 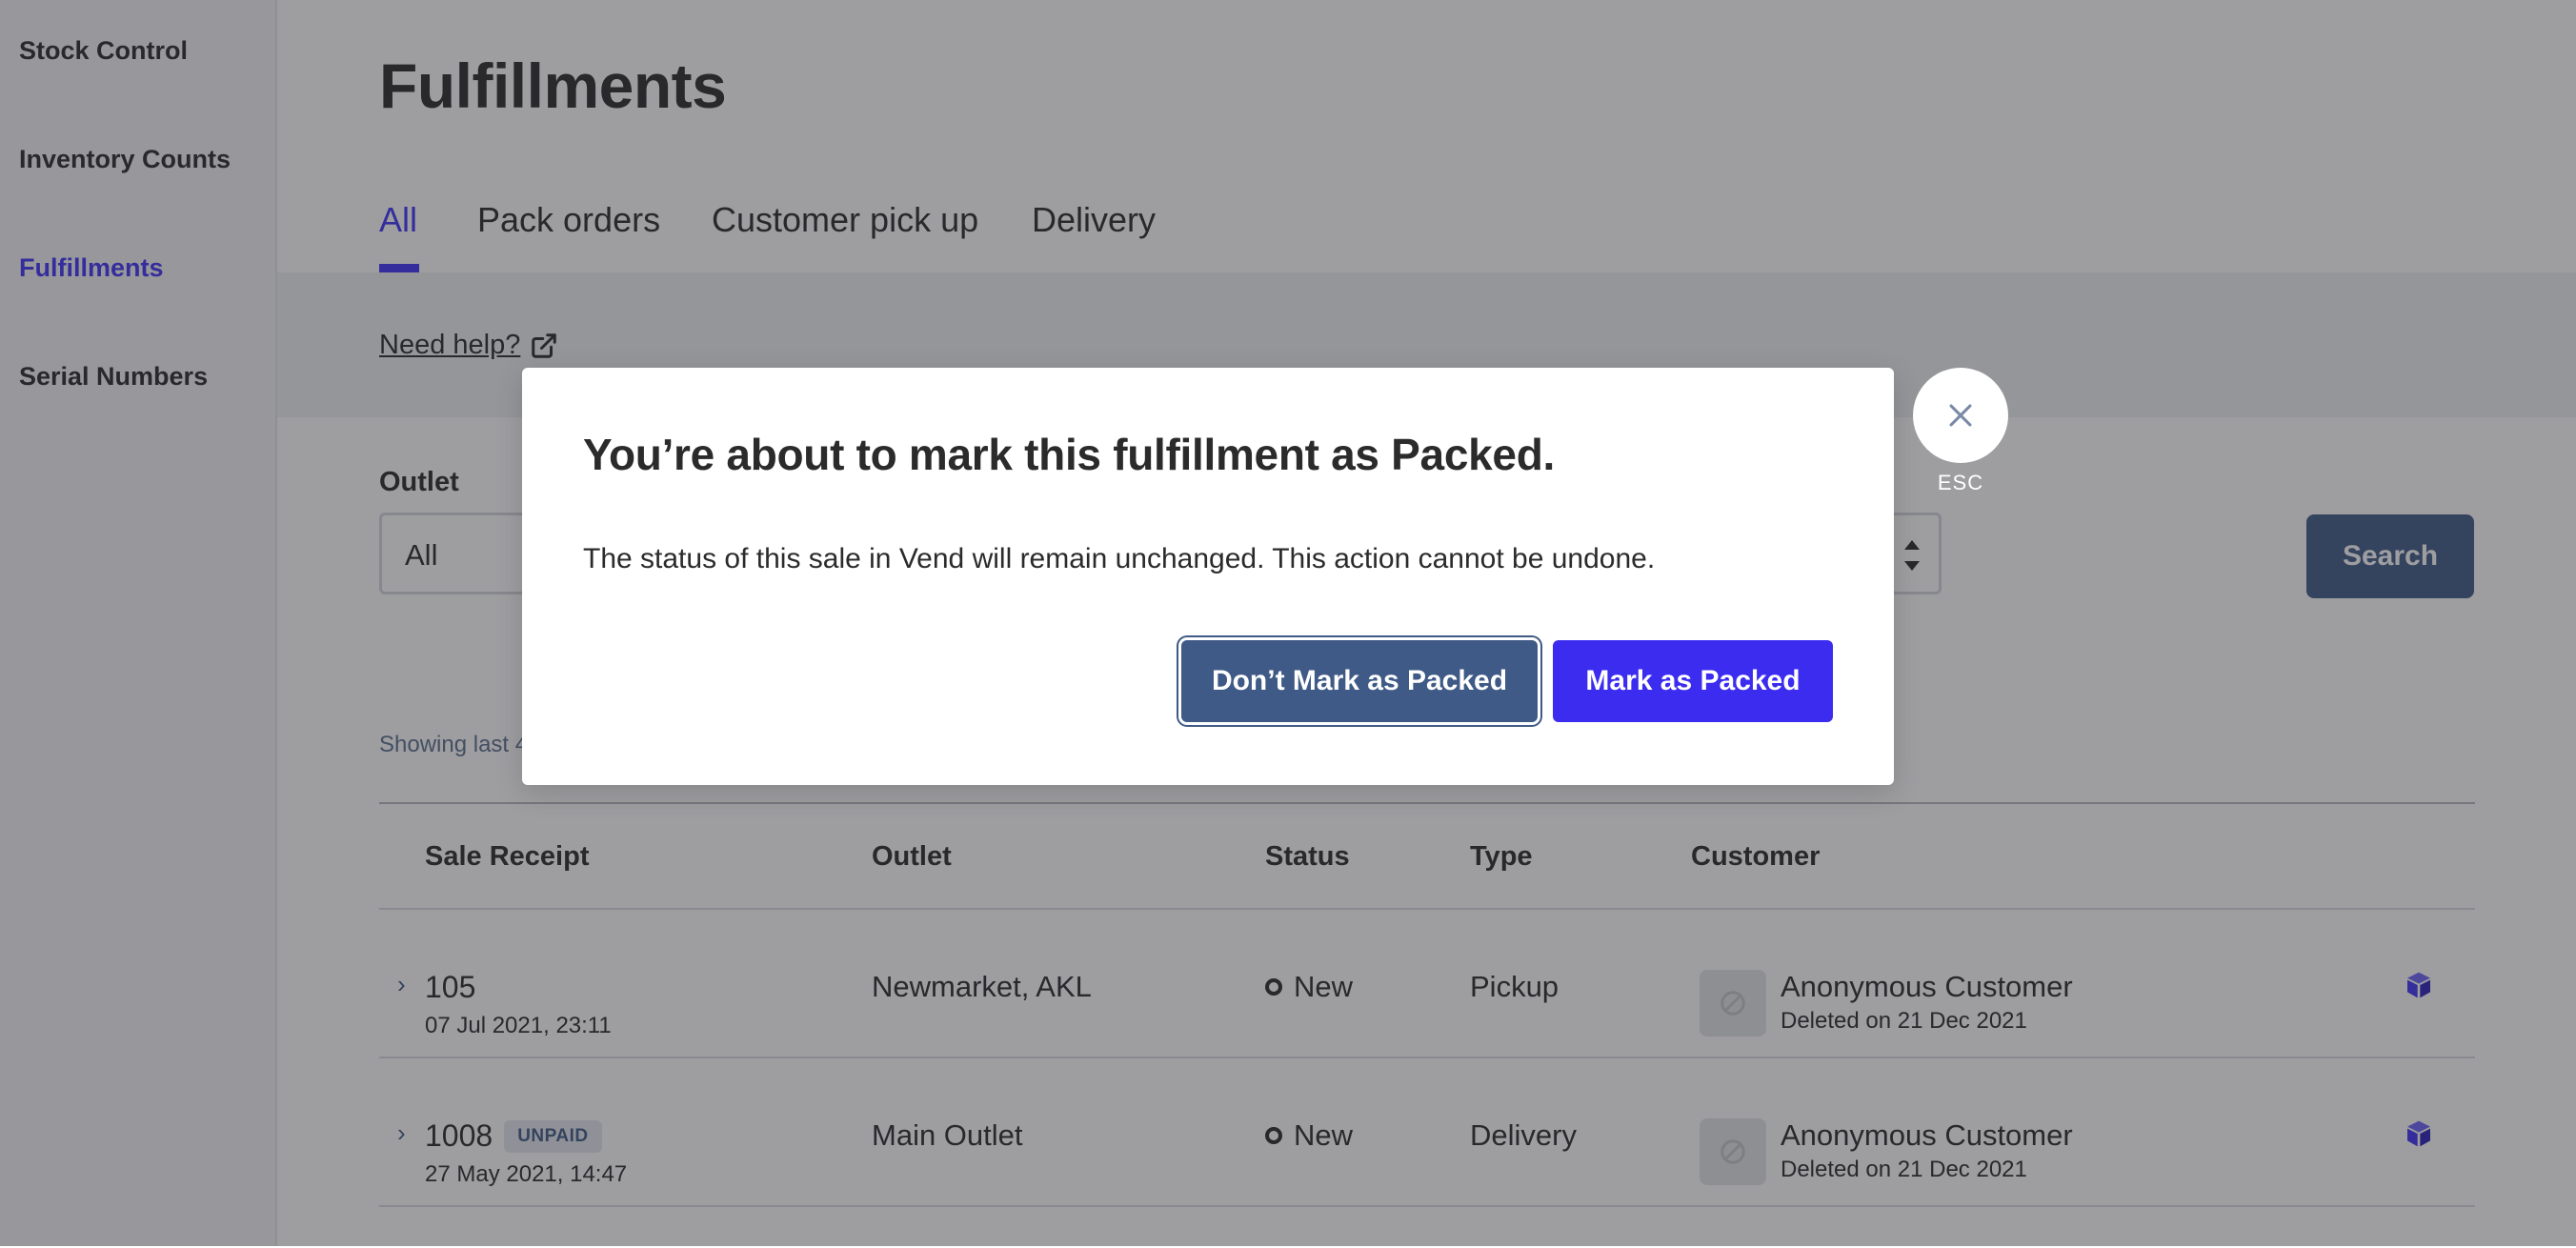 I want to click on esc-hint: ESC, so click(x=1961, y=482).